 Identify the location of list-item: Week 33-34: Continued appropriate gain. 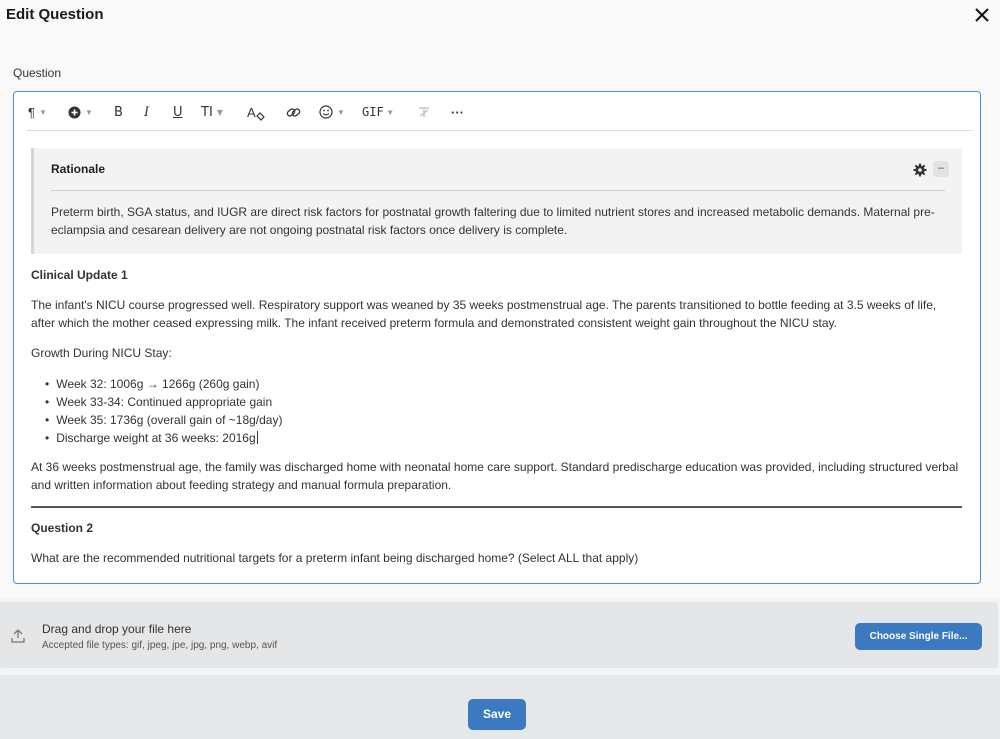
(163, 402).